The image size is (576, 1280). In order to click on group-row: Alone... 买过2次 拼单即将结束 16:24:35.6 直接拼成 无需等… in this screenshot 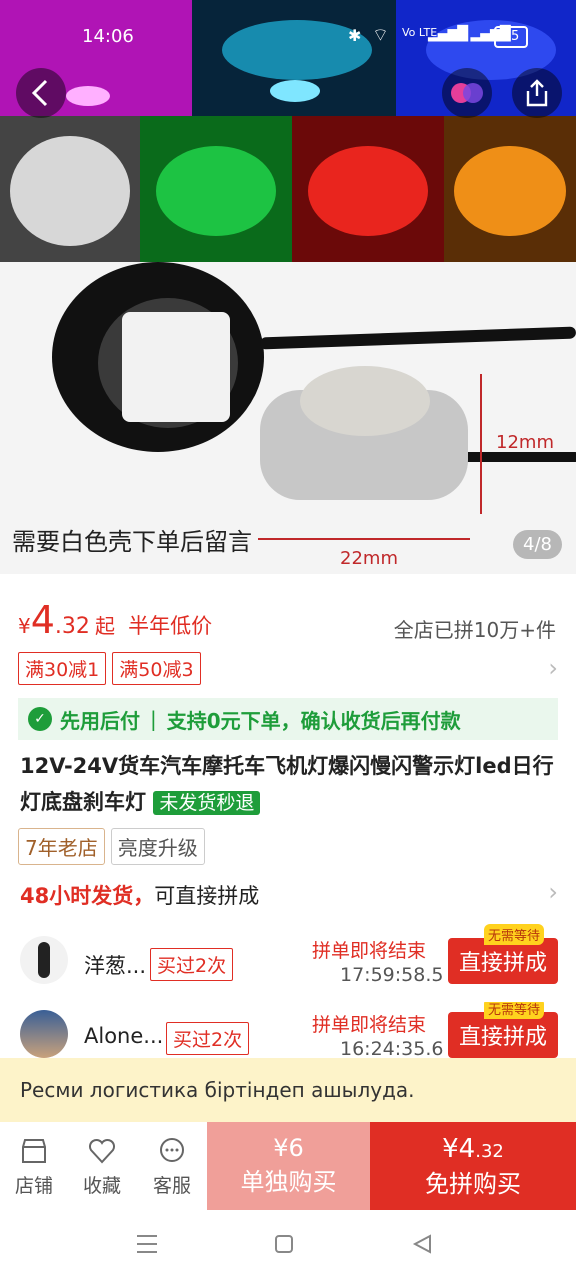, I will do `click(288, 1030)`.